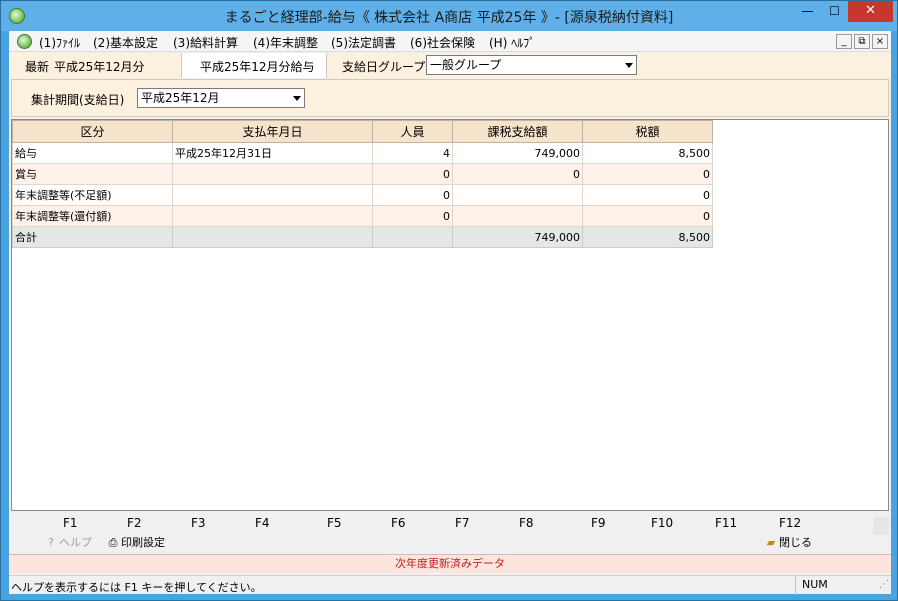 This screenshot has height=601, width=898. What do you see at coordinates (807, 11) in the screenshot?
I see `minimize-button: —` at bounding box center [807, 11].